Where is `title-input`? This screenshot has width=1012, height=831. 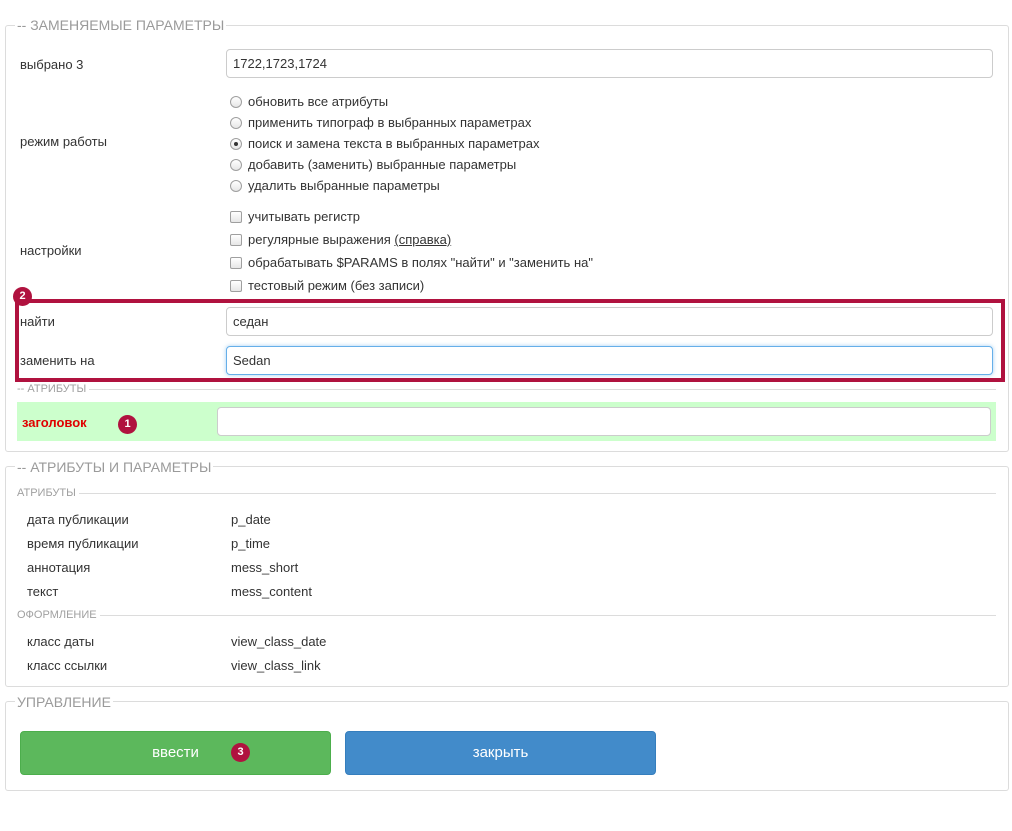
title-input is located at coordinates (604, 421).